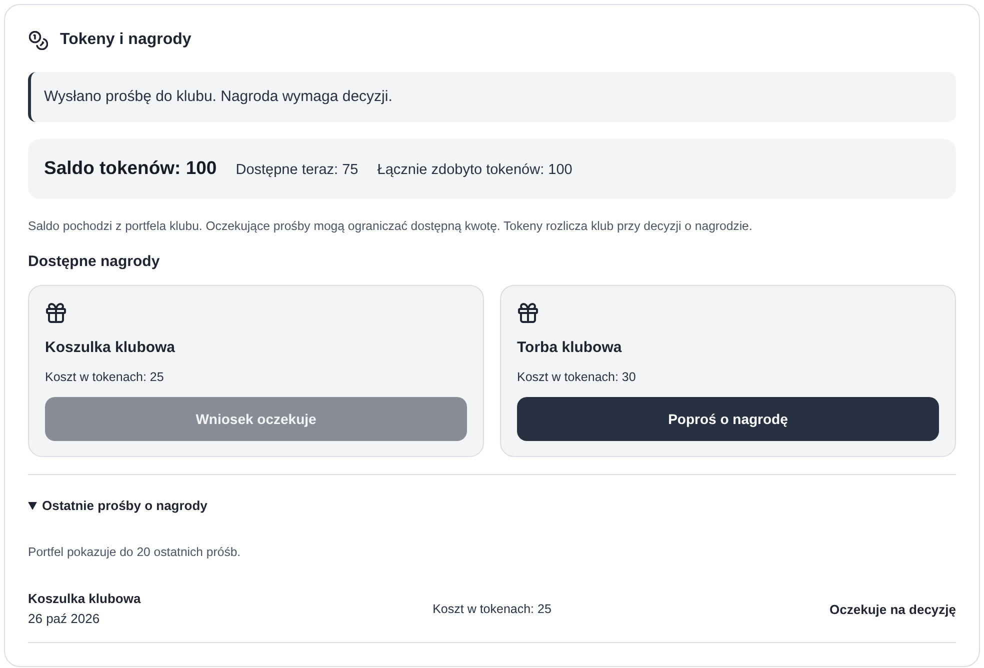  What do you see at coordinates (577, 377) in the screenshot?
I see `reward-cost: Koszt w tokenach: 30` at bounding box center [577, 377].